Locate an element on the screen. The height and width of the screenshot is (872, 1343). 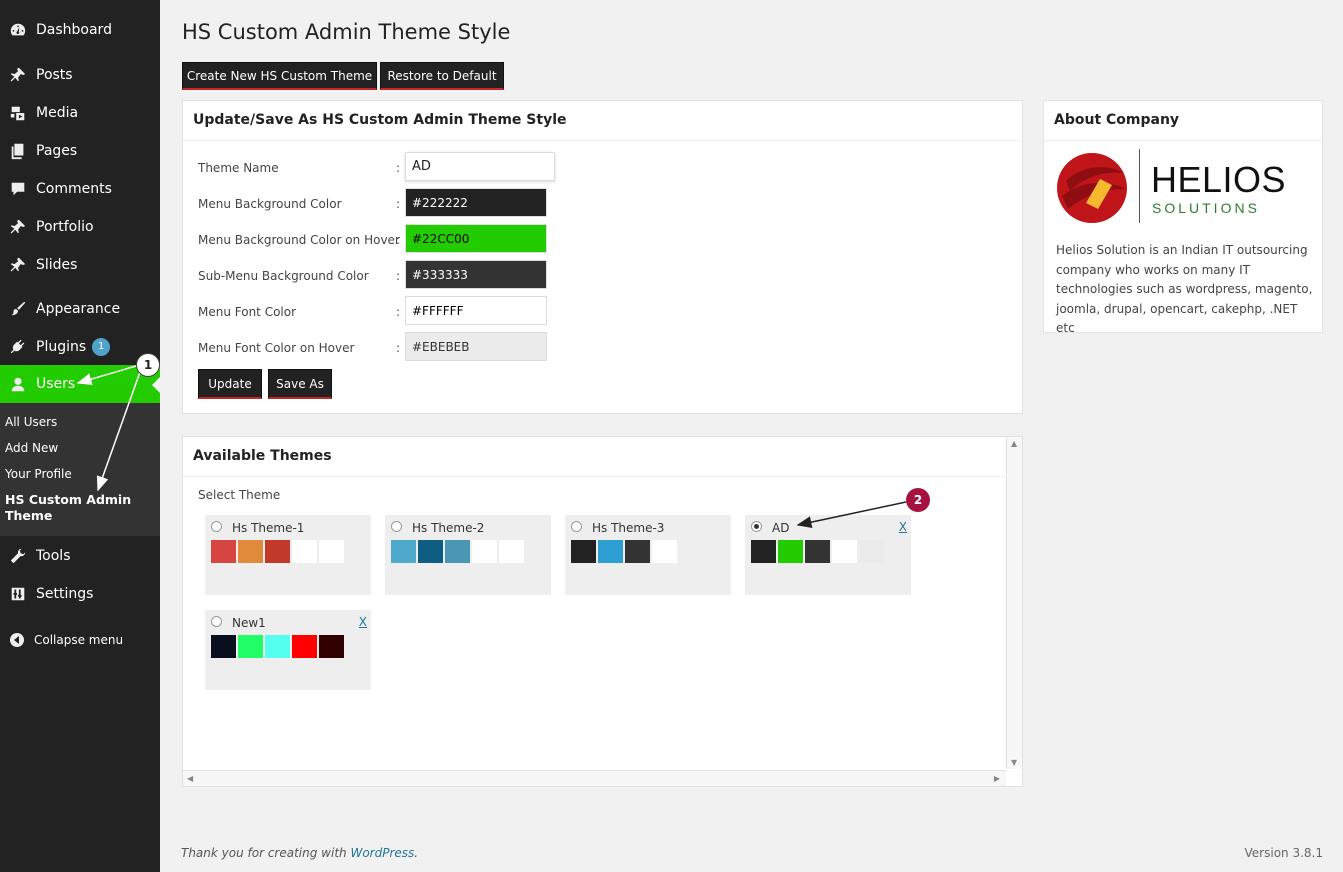
theme-name: Hs Theme-2 is located at coordinates (448, 528).